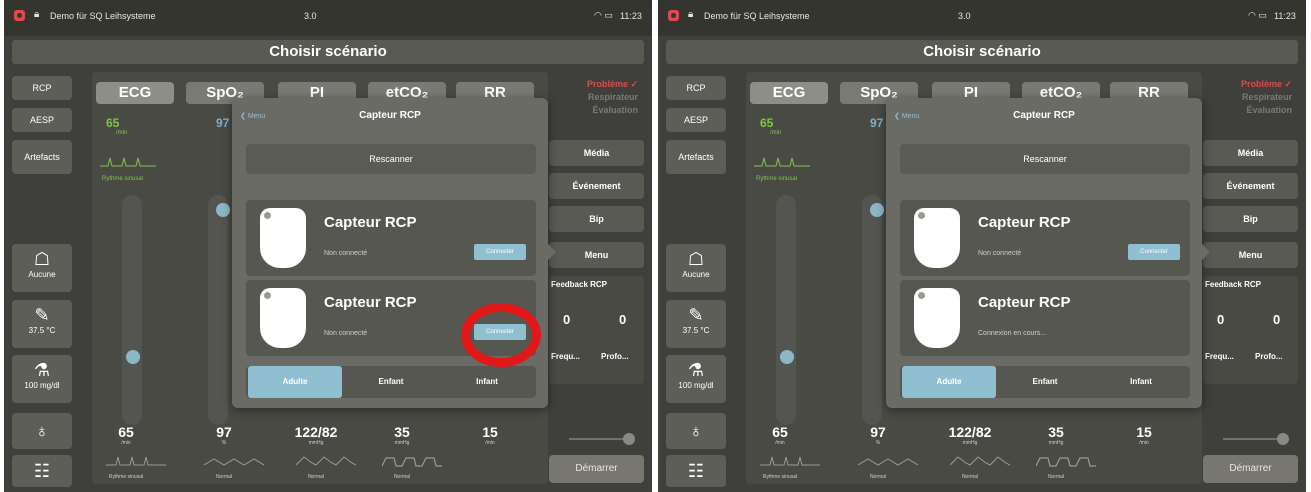 Image resolution: width=1311 pixels, height=492 pixels. I want to click on vital-bp-sub: Normal, so click(316, 477).